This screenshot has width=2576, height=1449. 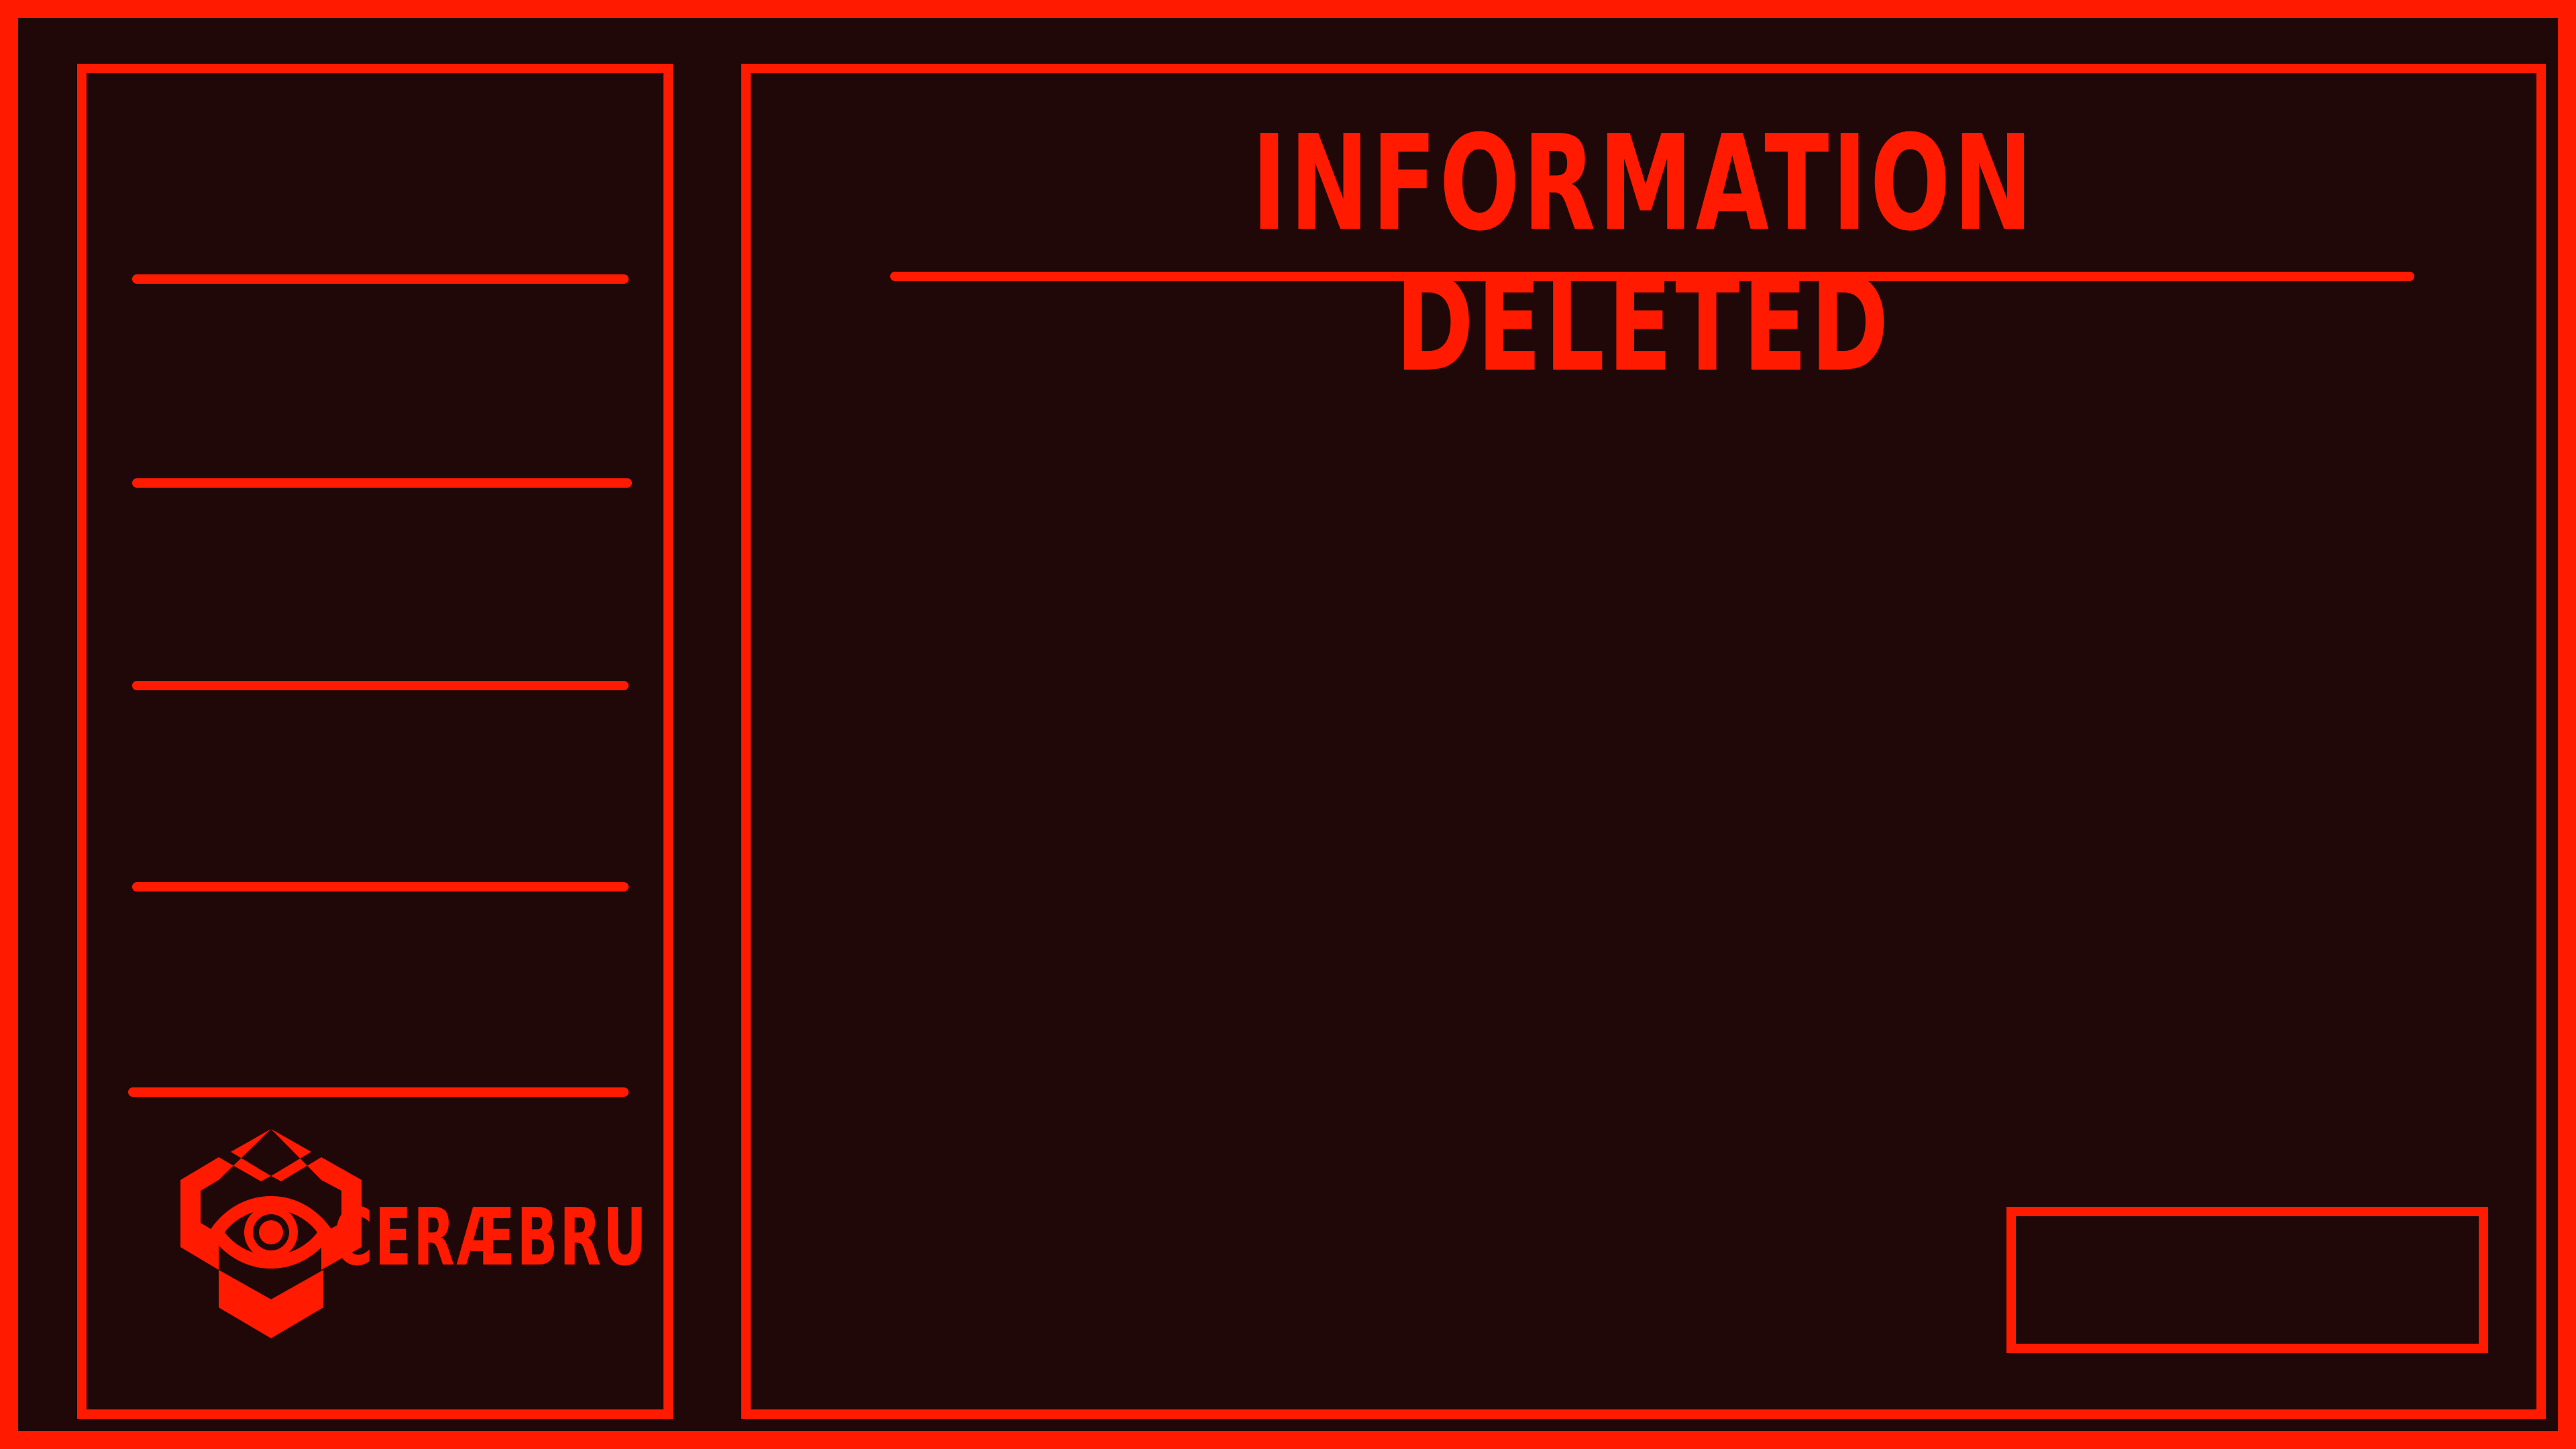 What do you see at coordinates (2247, 1280) in the screenshot?
I see `action-button` at bounding box center [2247, 1280].